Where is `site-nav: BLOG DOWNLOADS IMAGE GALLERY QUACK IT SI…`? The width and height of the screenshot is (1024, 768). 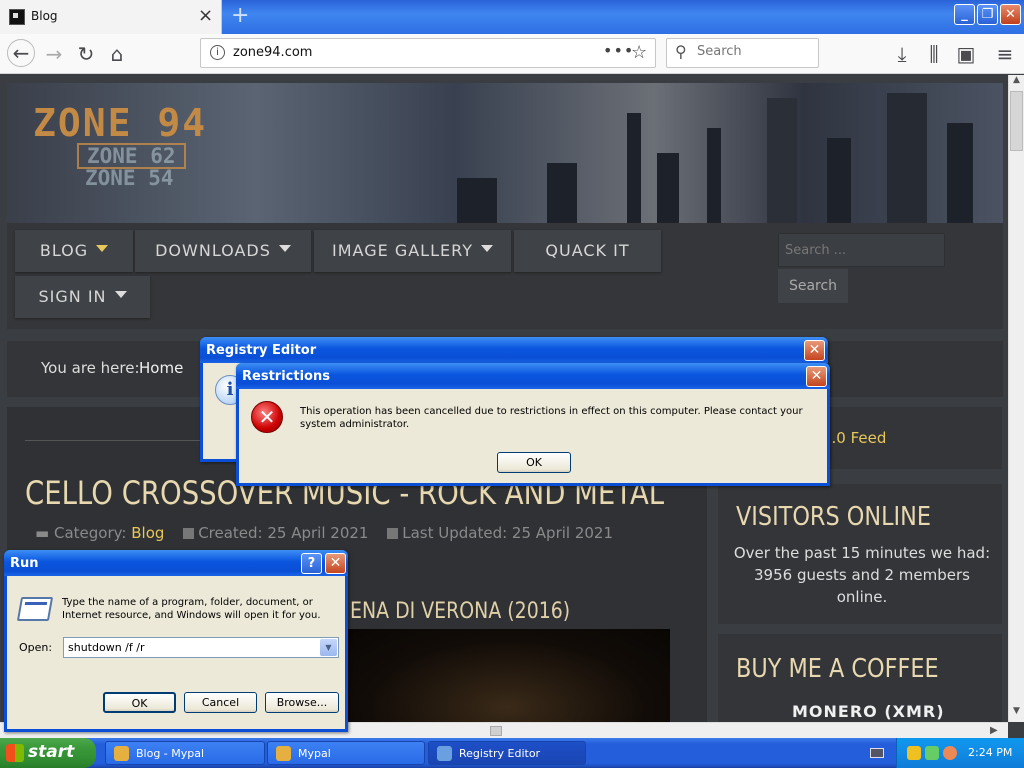 site-nav: BLOG DOWNLOADS IMAGE GALLERY QUACK IT SI… is located at coordinates (505, 276).